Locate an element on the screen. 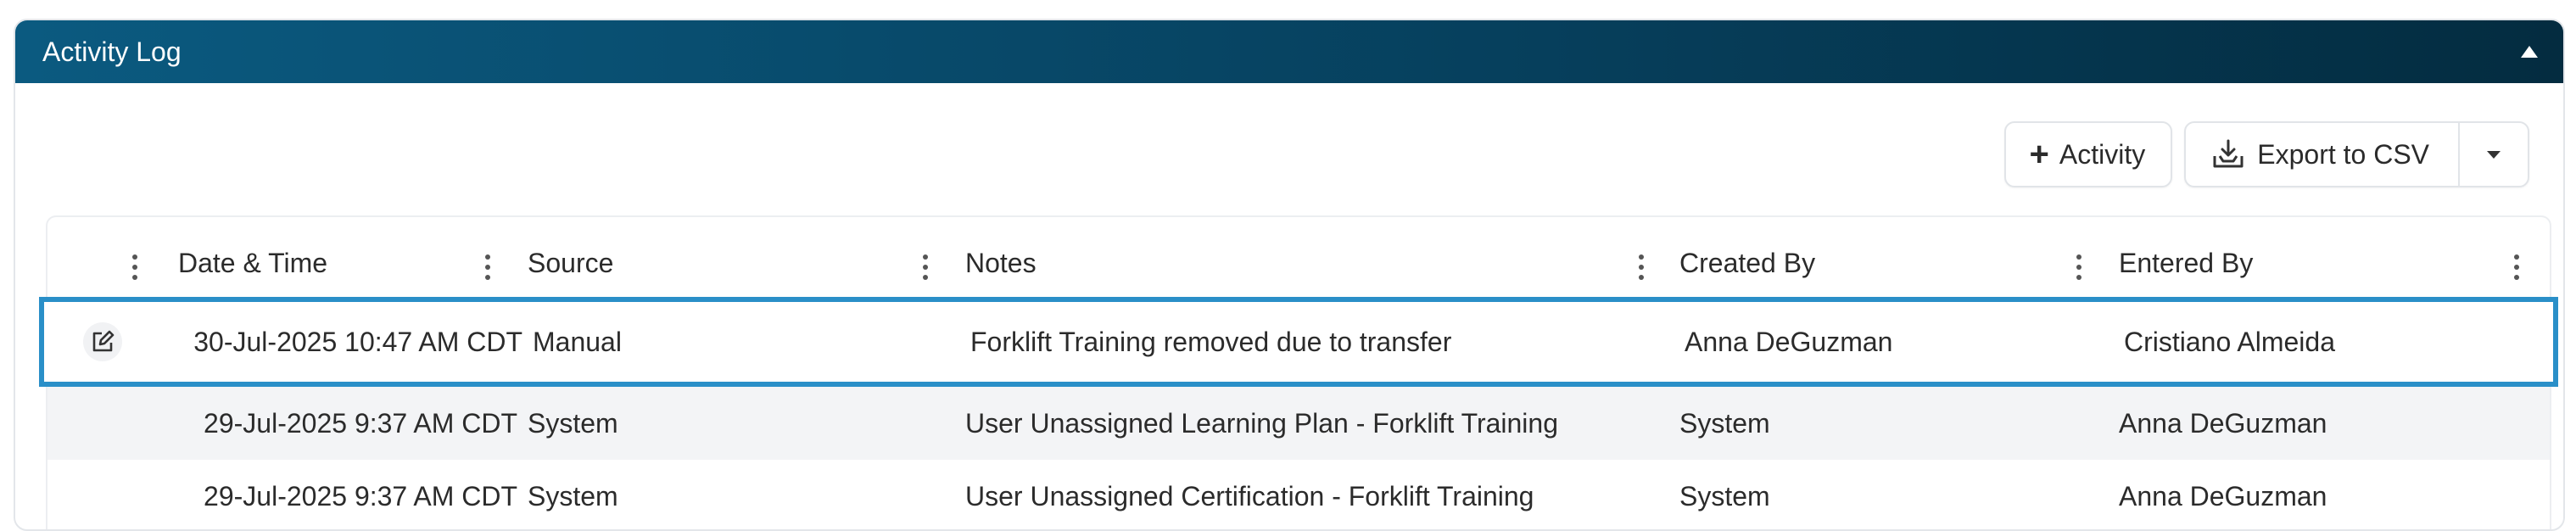 The image size is (2576, 531). entered-by-column-kebab-icon is located at coordinates (2516, 268).